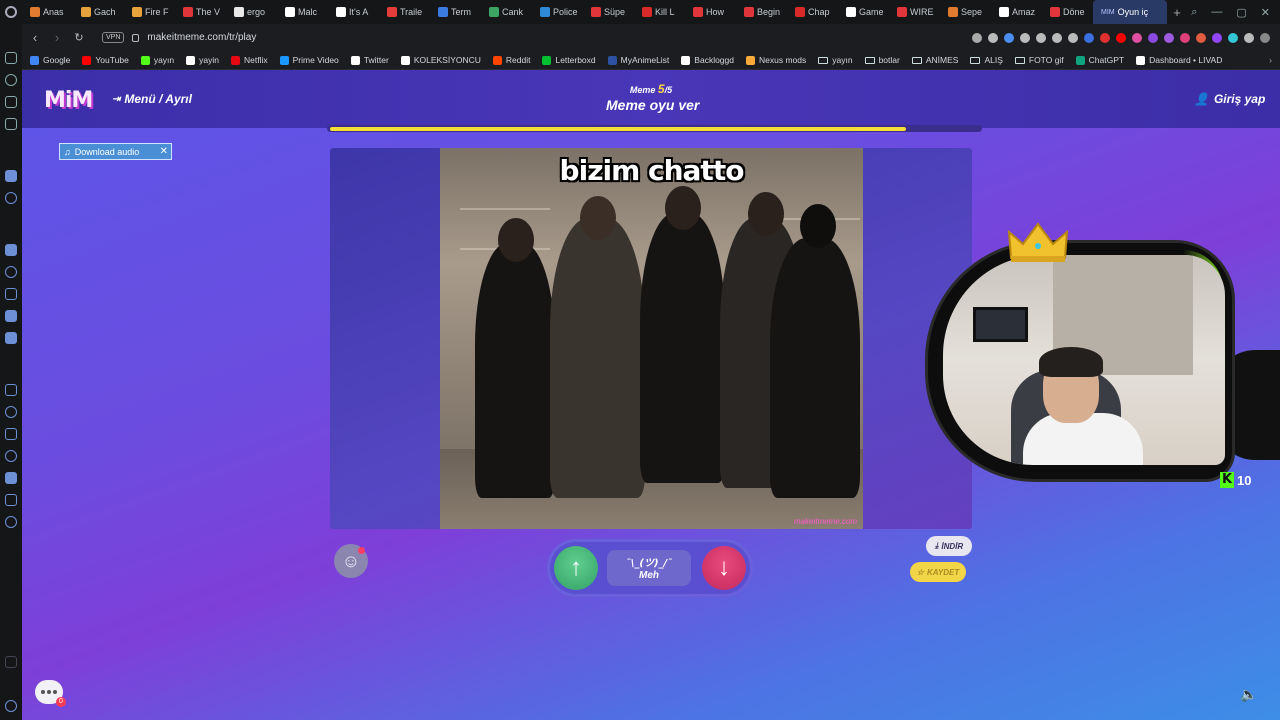 The image size is (1280, 720). I want to click on bookmarks-more-icon: ›, so click(1274, 60).